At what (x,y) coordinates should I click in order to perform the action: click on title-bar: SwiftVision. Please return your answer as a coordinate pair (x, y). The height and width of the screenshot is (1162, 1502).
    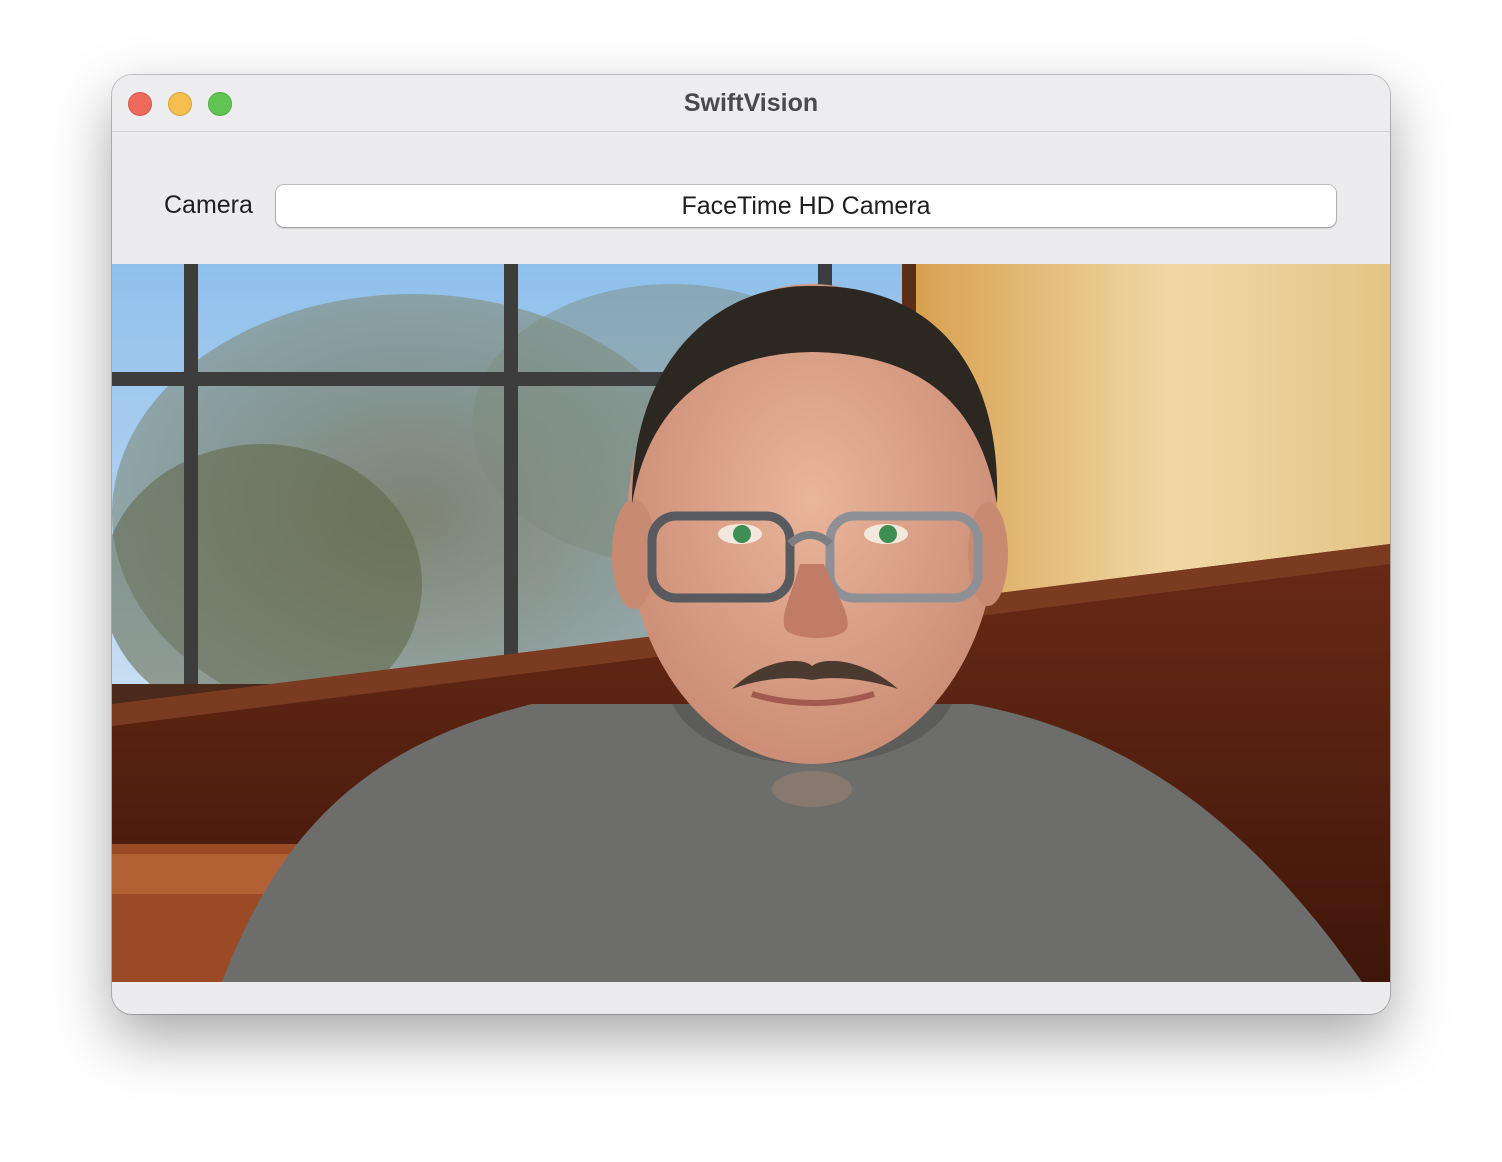
    Looking at the image, I should click on (751, 103).